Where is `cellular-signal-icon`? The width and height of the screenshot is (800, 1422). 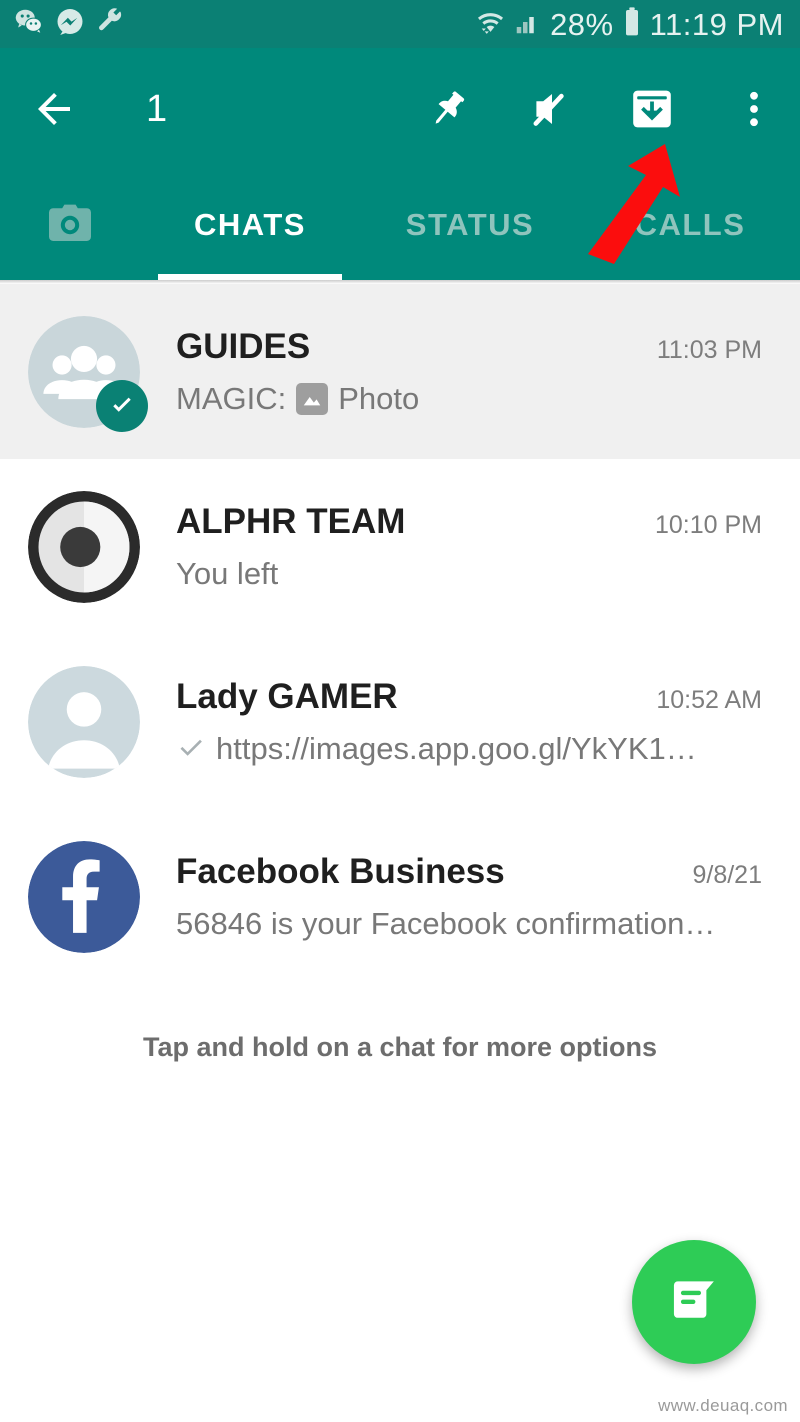 cellular-signal-icon is located at coordinates (528, 24).